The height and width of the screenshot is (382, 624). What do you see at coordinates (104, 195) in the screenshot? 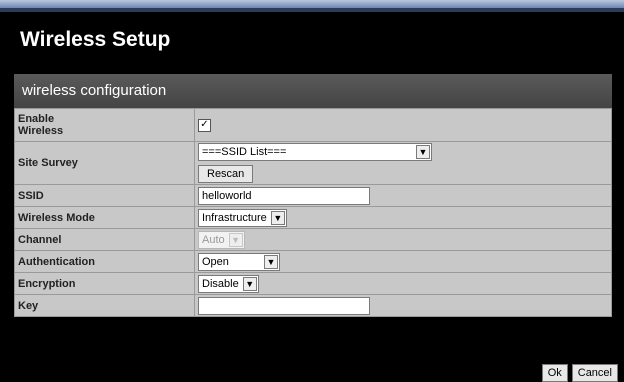
I see `ssid-label: SSID` at bounding box center [104, 195].